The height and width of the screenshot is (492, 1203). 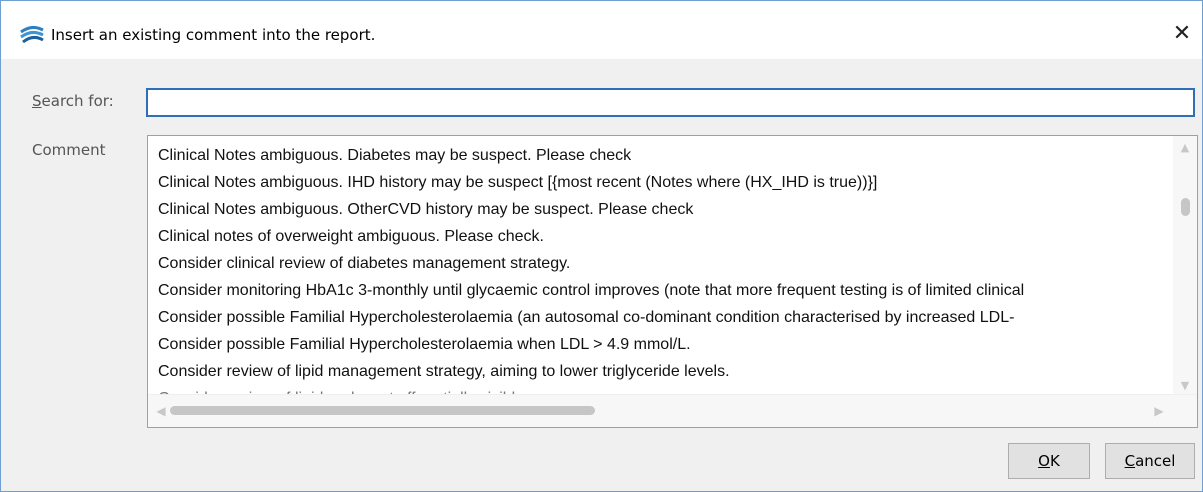 I want to click on close-icon: ✕, so click(x=1182, y=33).